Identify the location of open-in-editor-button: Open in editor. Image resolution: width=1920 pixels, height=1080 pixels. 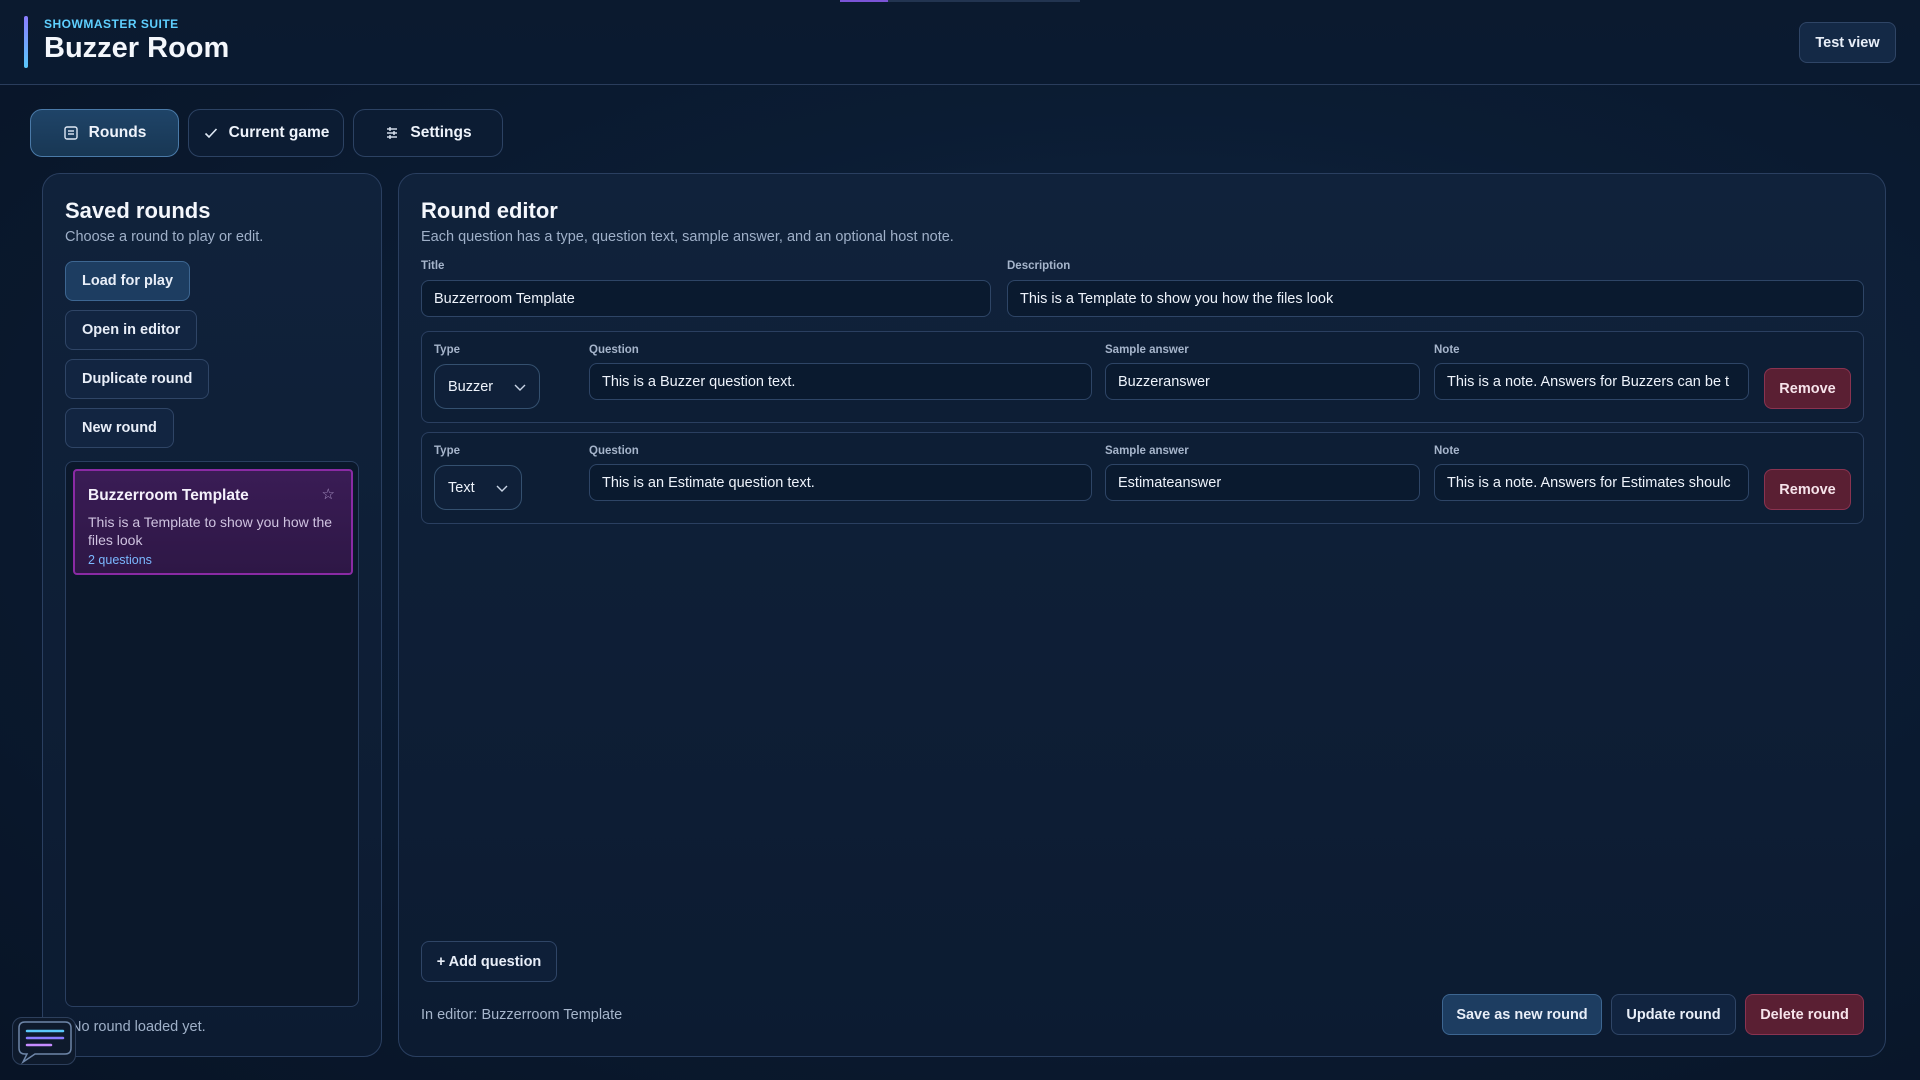
(131, 330).